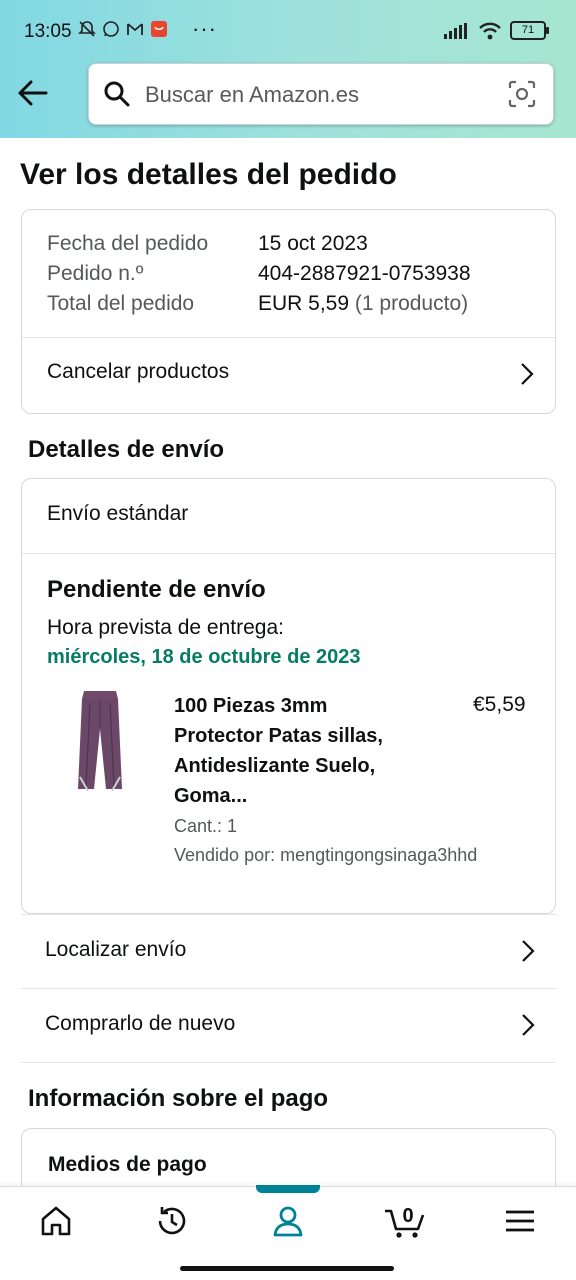 This screenshot has width=576, height=1280. I want to click on gmail-icon, so click(135, 29).